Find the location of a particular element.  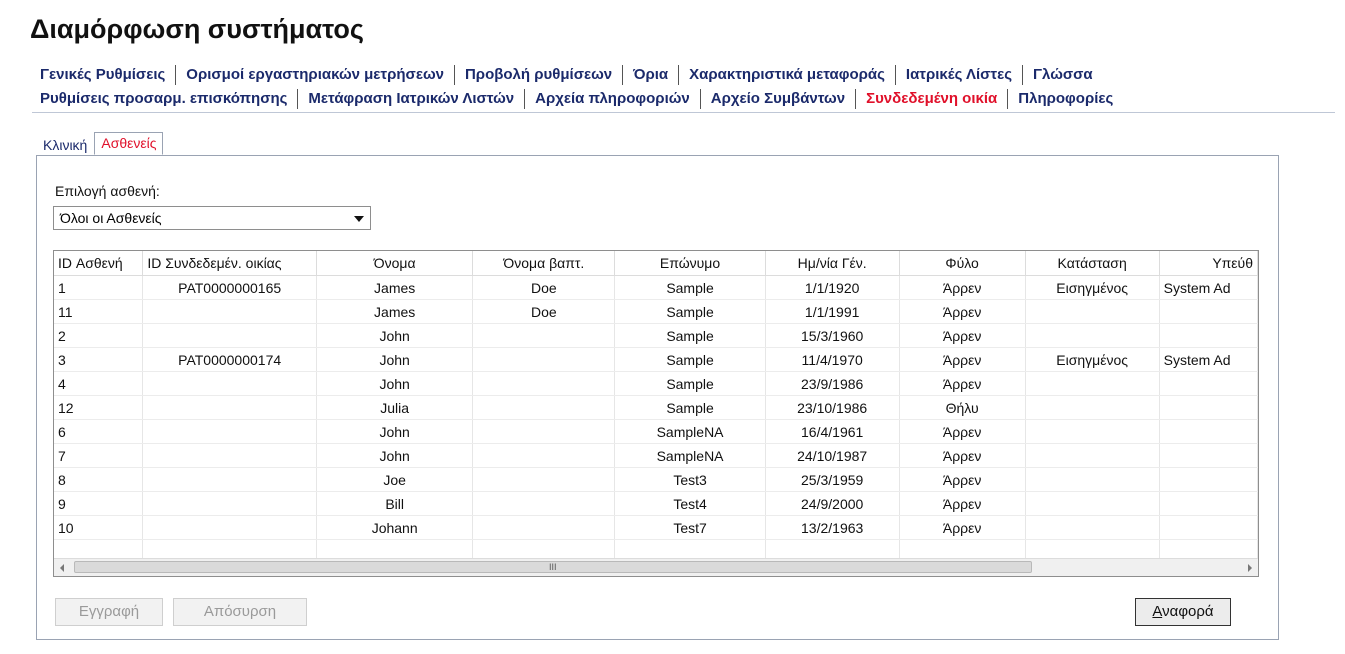

patient-select-value: Όλοι οι Ασθενείς is located at coordinates (111, 218).